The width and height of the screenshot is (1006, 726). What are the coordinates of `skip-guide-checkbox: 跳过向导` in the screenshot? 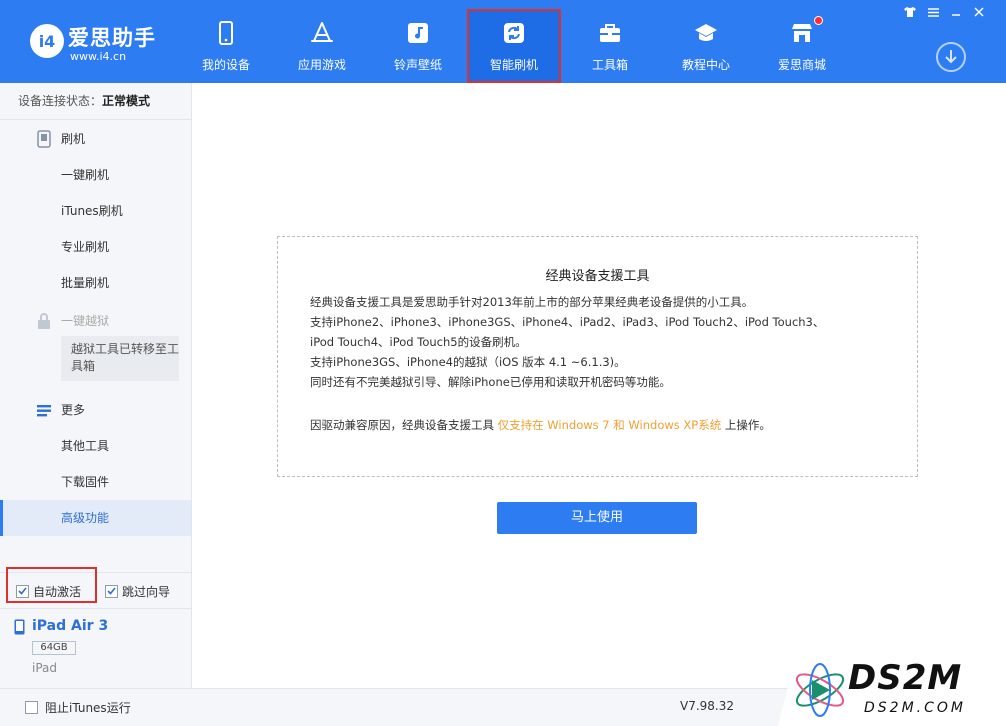 It's located at (137, 591).